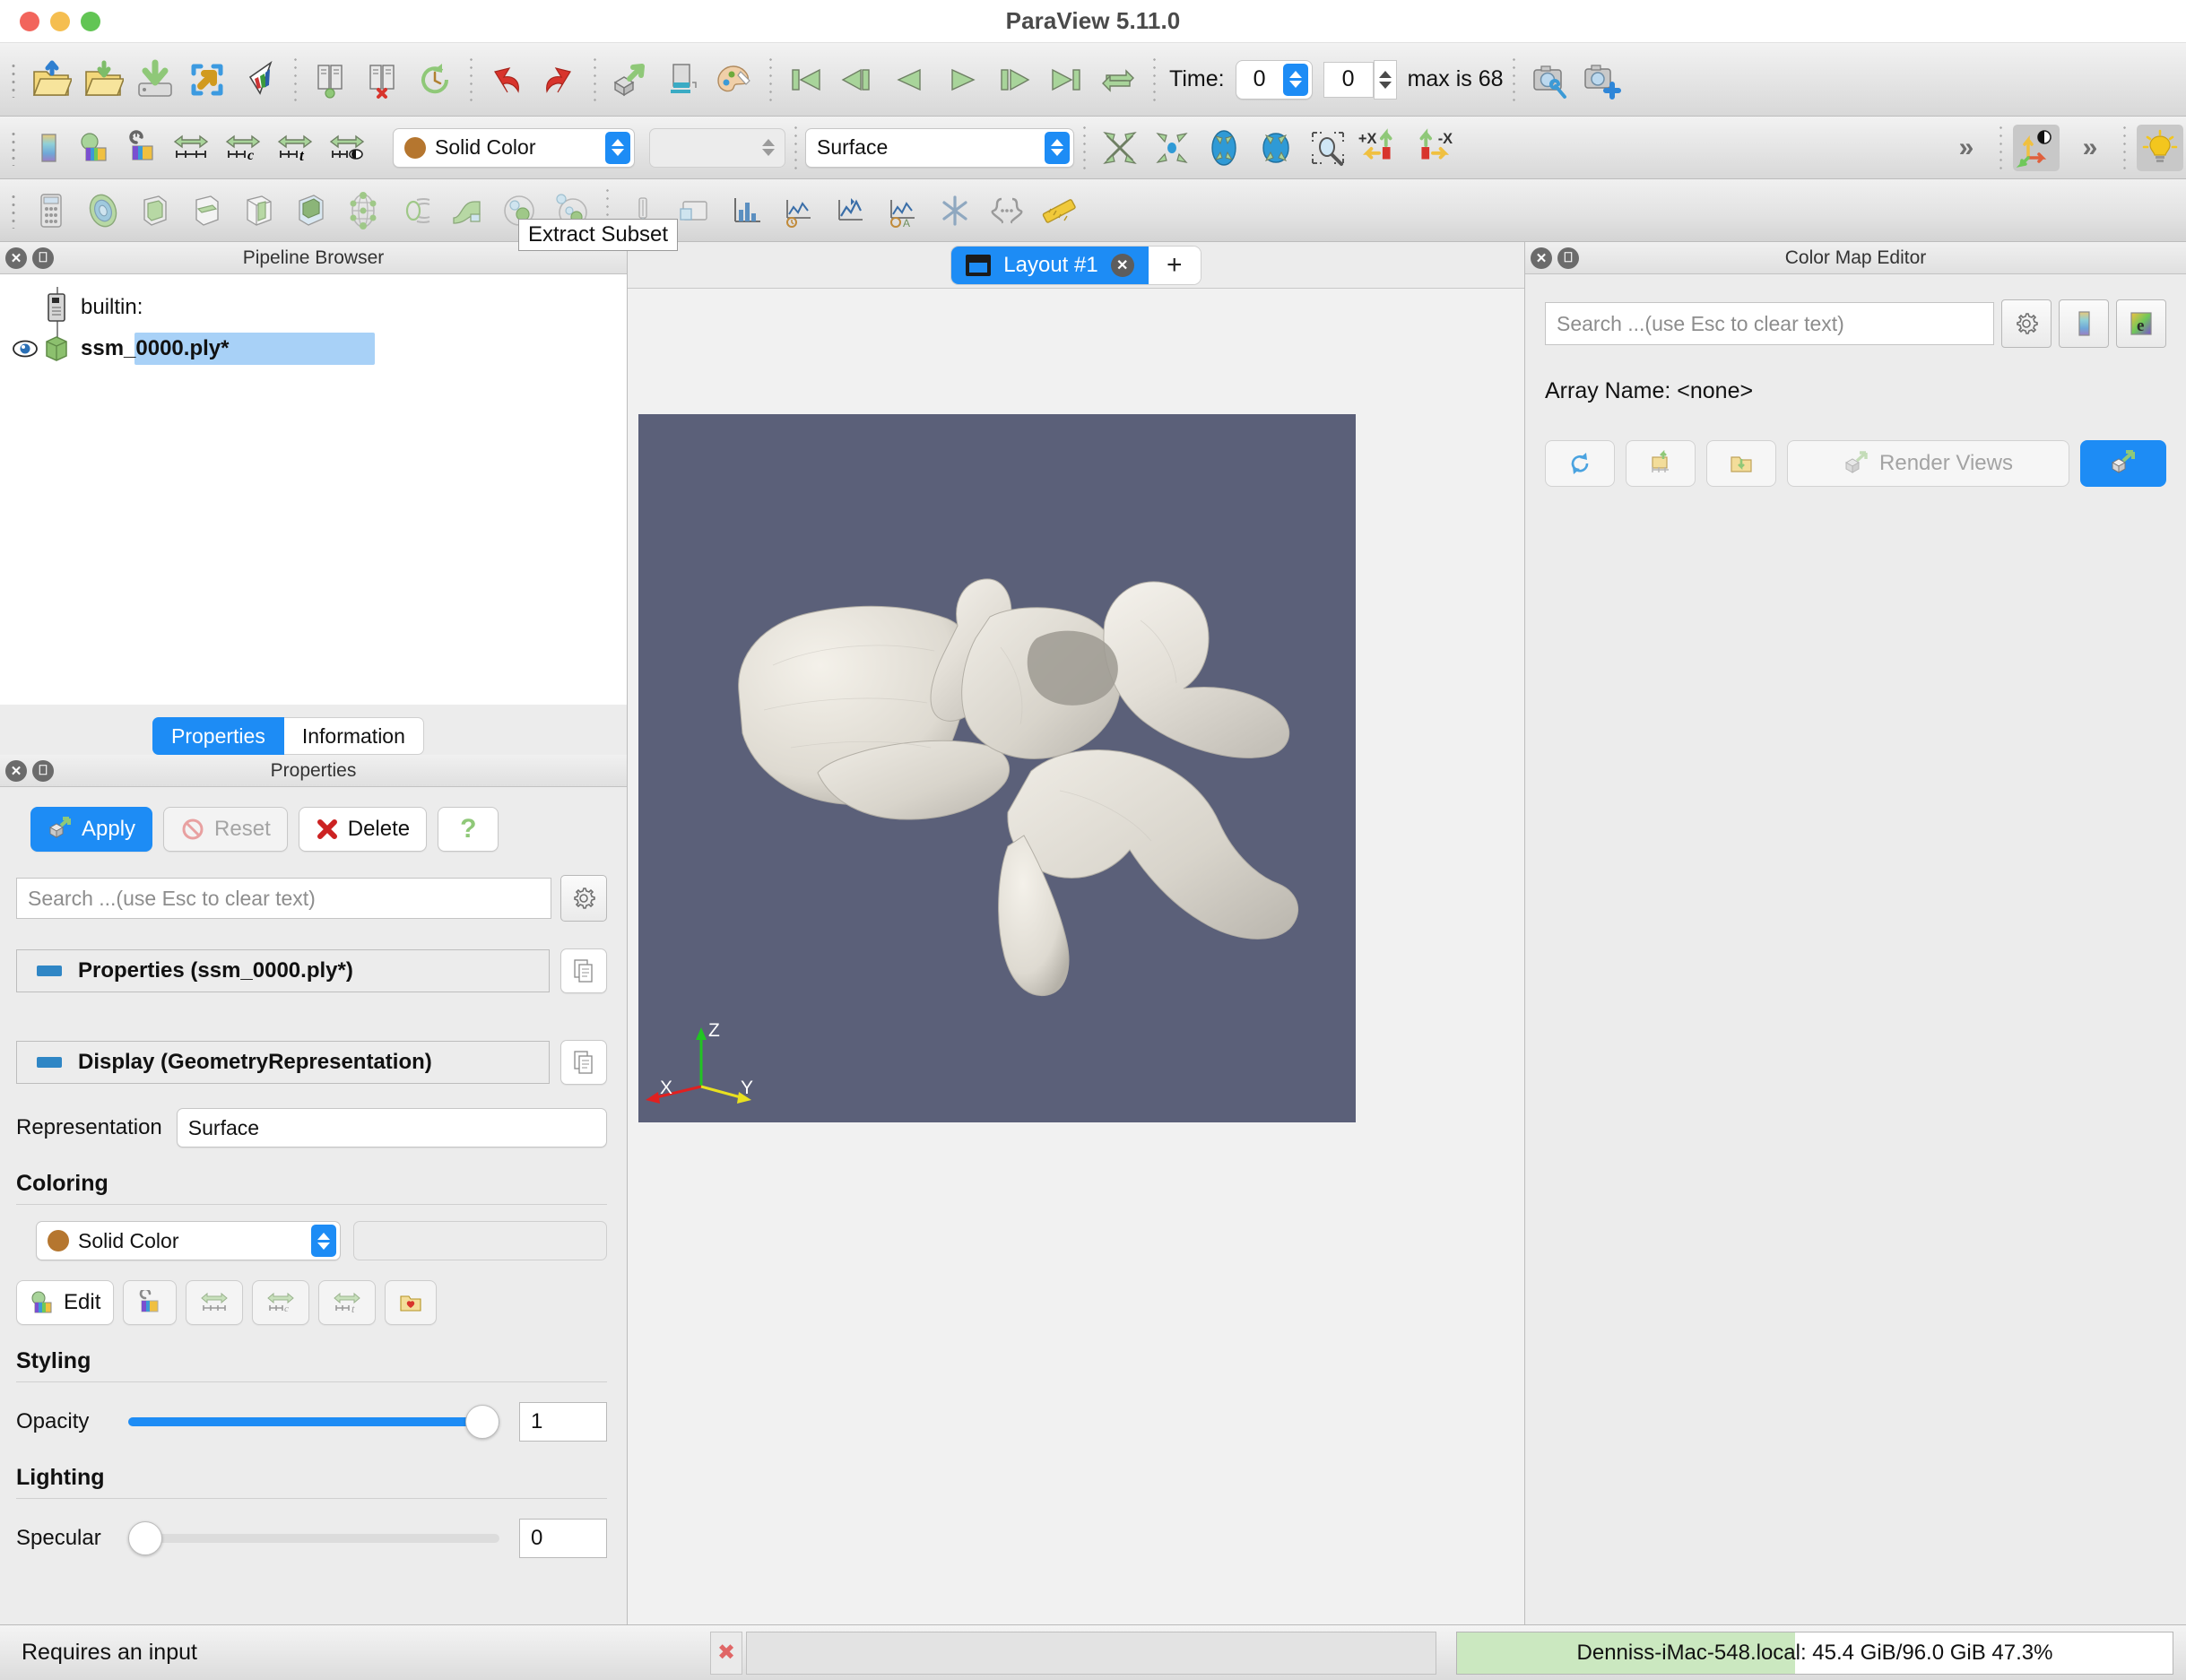 The image size is (2186, 1680). What do you see at coordinates (51, 210) in the screenshot?
I see `calculator-icon` at bounding box center [51, 210].